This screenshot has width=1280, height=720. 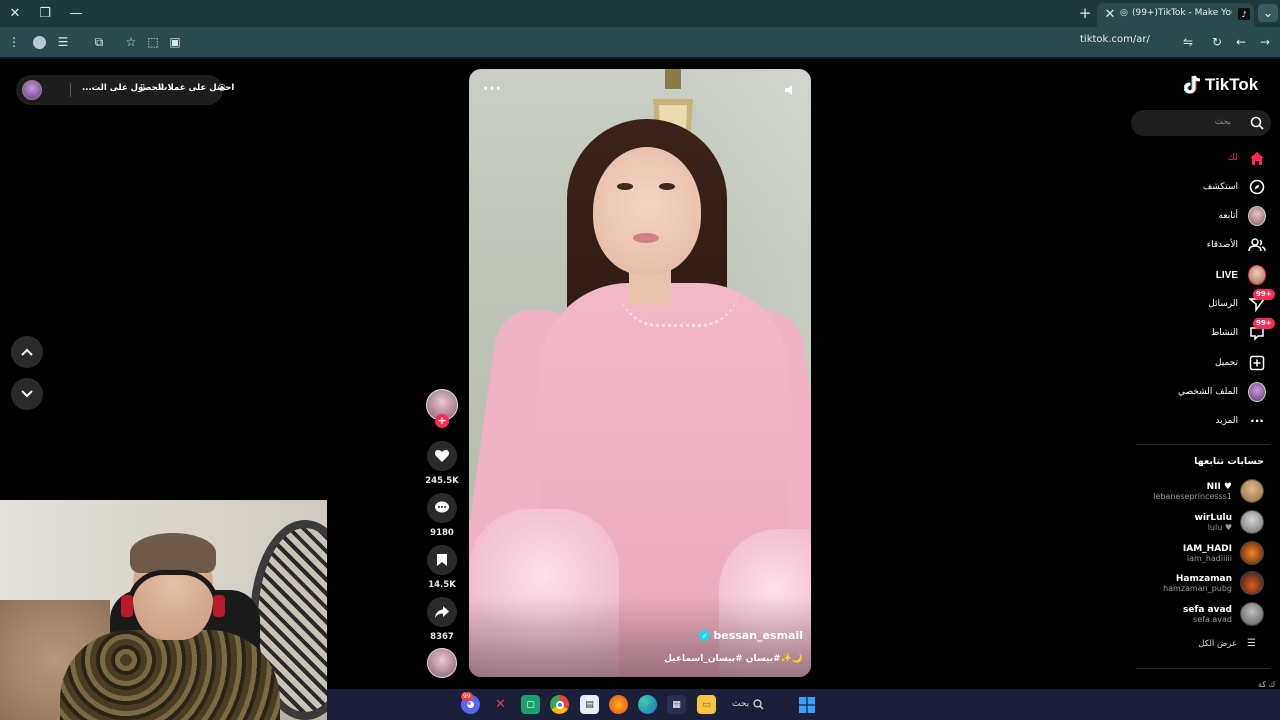 I want to click on following-account-item: IAM_HADI iam_hadiiiii, so click(x=1223, y=553).